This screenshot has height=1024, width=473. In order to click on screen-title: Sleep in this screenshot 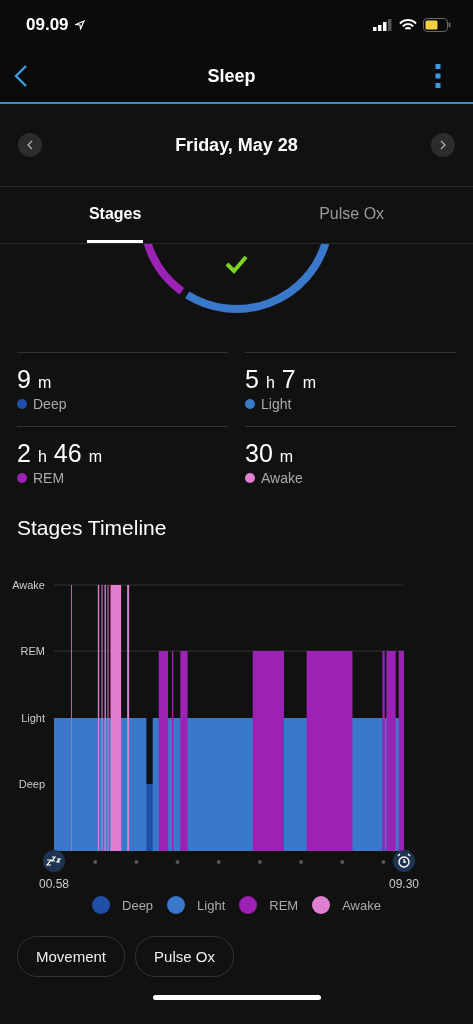, I will do `click(231, 76)`.